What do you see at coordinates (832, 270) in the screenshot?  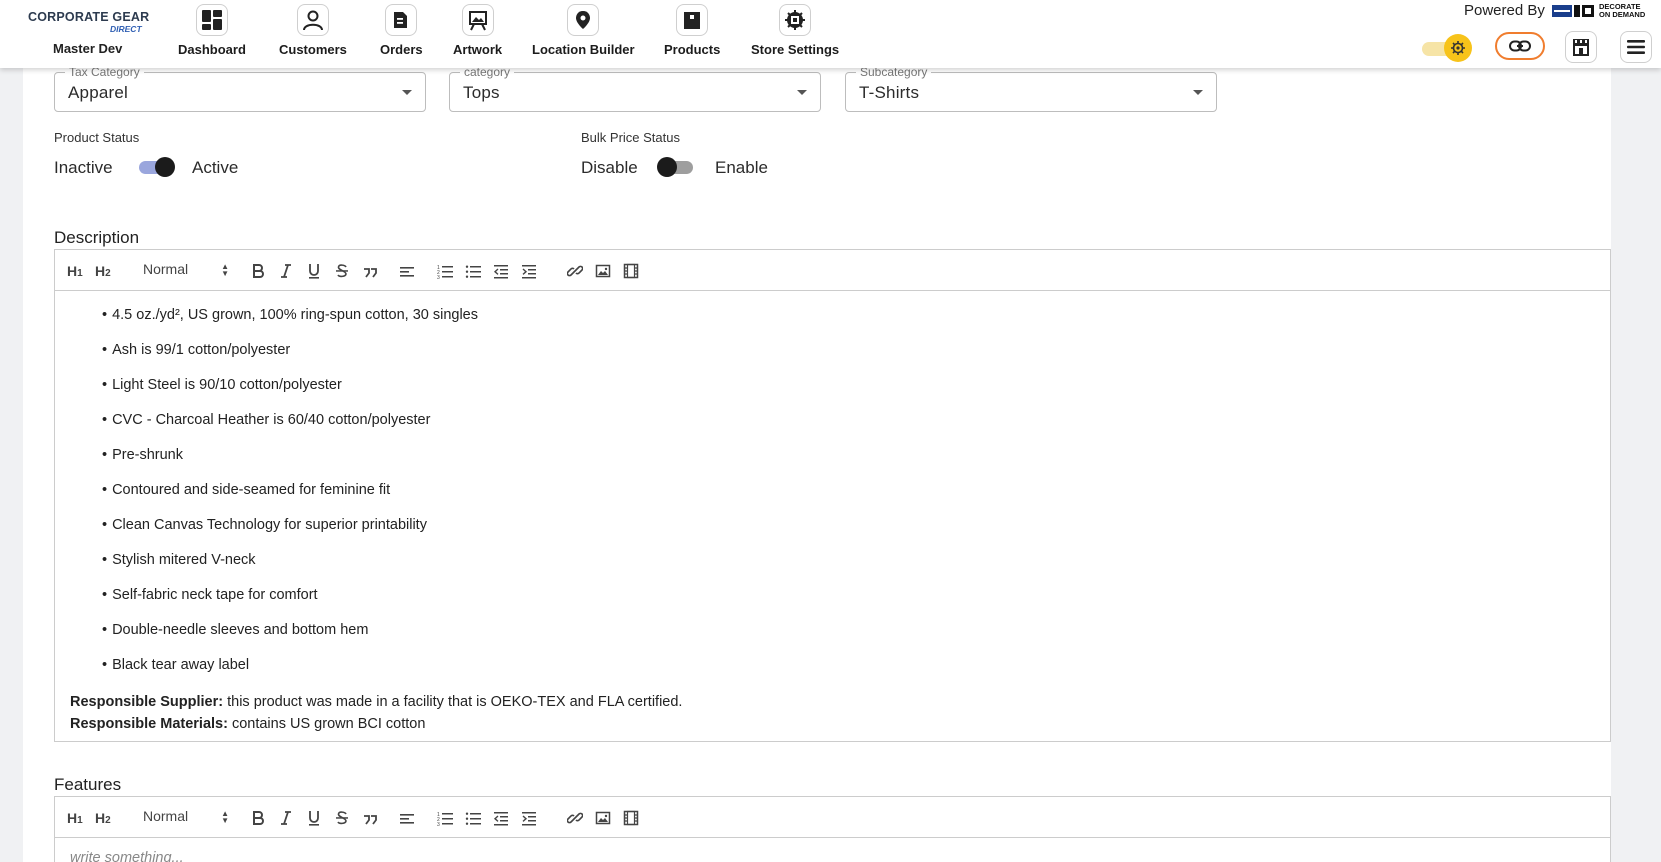 I see `description-toolbar: H1 H2 Normal ▲ ▼ 123` at bounding box center [832, 270].